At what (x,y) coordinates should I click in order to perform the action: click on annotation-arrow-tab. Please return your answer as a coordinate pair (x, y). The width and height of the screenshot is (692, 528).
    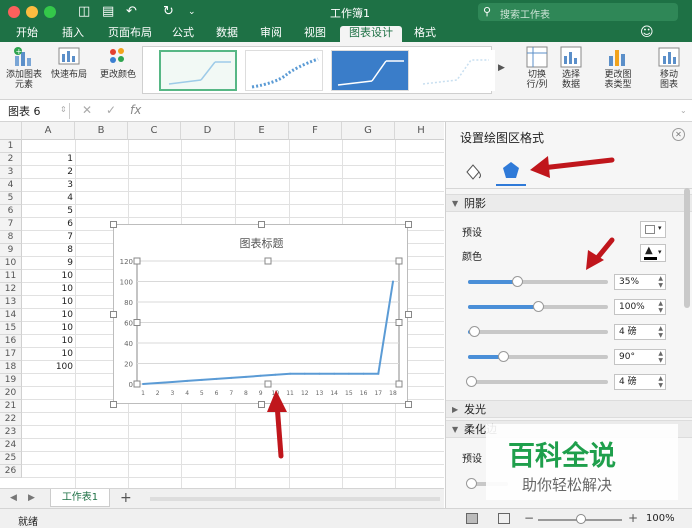
    Looking at the image, I should click on (572, 167).